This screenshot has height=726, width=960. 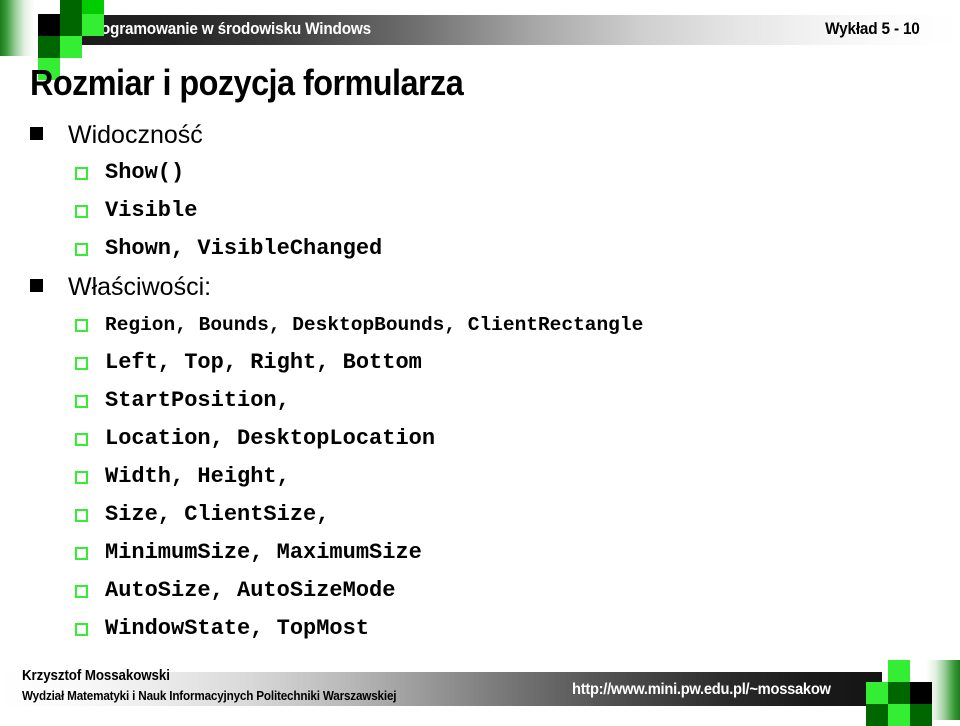 I want to click on bullet-item-level2: Size, ClientSize,, so click(x=480, y=517).